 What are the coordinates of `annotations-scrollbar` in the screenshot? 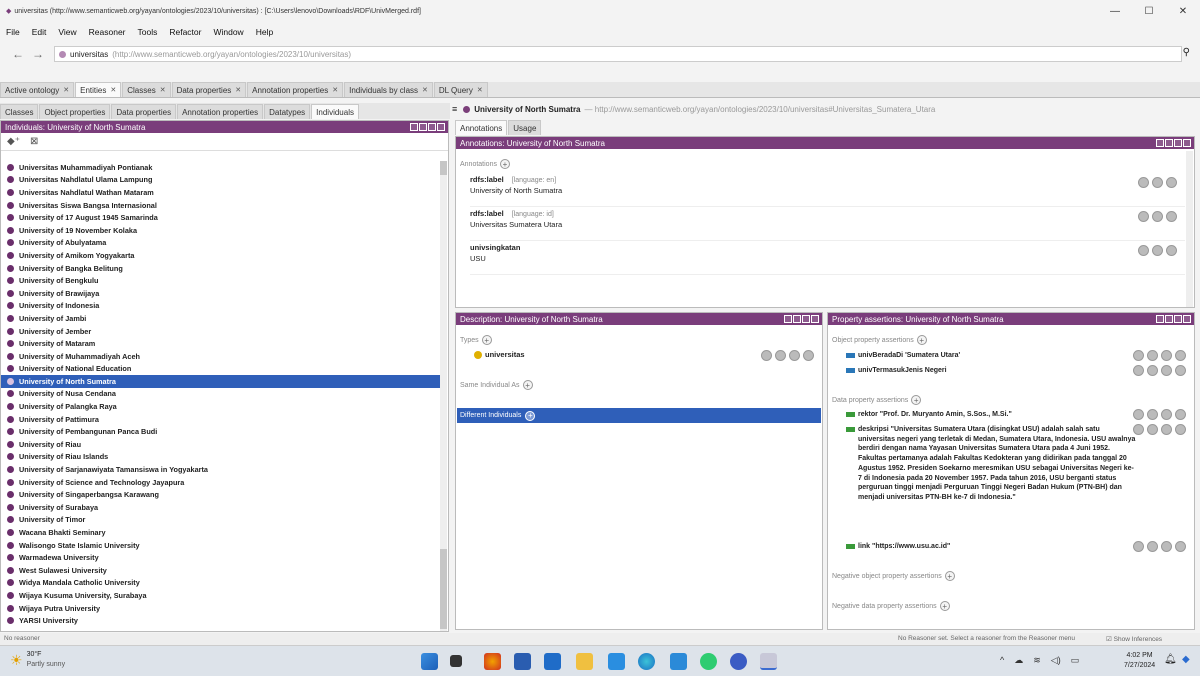 It's located at (1189, 229).